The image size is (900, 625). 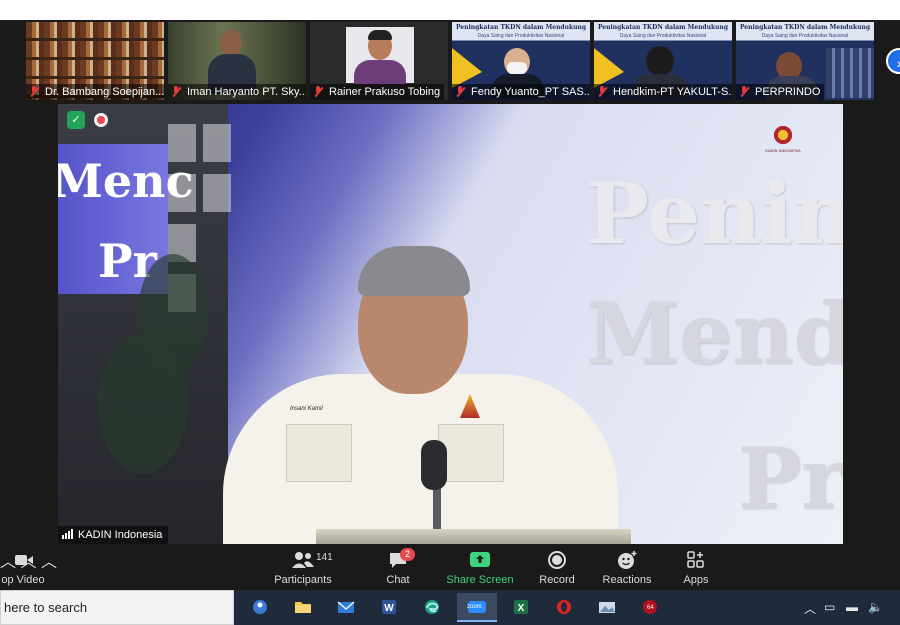 I want to click on participant-name: PERPRINDO, so click(x=788, y=92).